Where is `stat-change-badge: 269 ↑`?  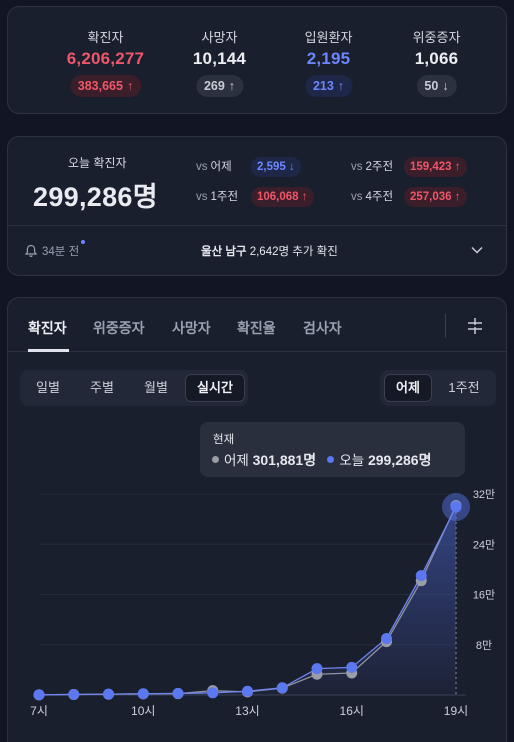
stat-change-badge: 269 ↑ is located at coordinates (219, 86).